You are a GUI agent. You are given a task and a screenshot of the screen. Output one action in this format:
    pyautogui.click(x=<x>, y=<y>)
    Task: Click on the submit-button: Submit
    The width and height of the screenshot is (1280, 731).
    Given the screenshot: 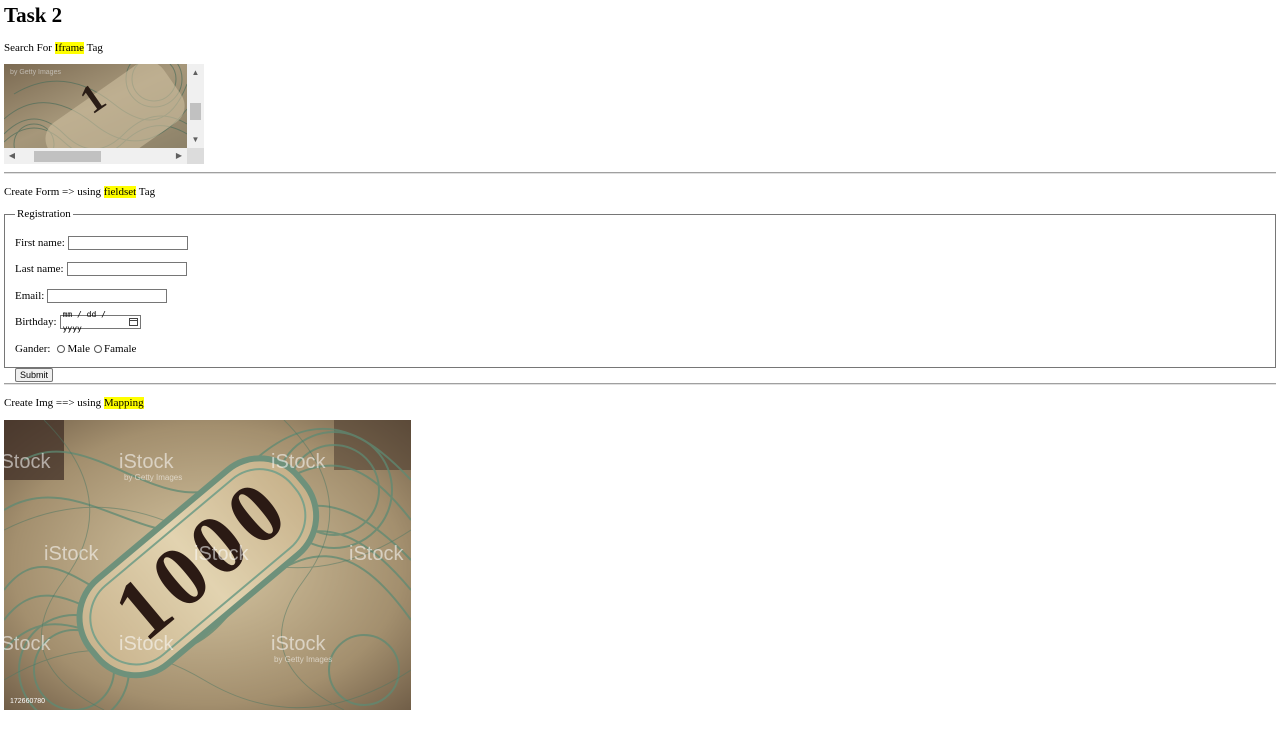 What is the action you would take?
    pyautogui.click(x=34, y=375)
    